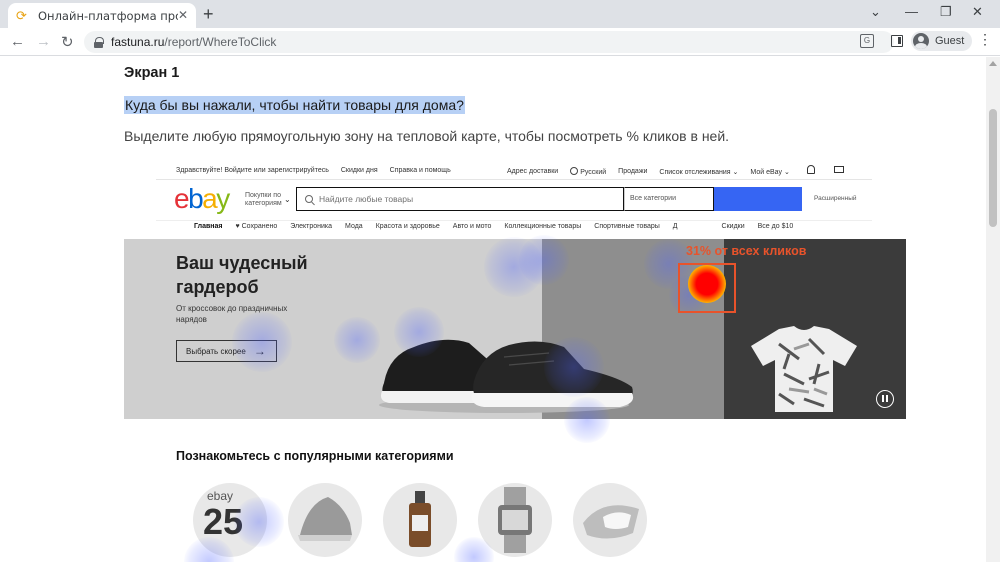 The image size is (1000, 562). What do you see at coordinates (506, 376) in the screenshot?
I see `sneakers-image` at bounding box center [506, 376].